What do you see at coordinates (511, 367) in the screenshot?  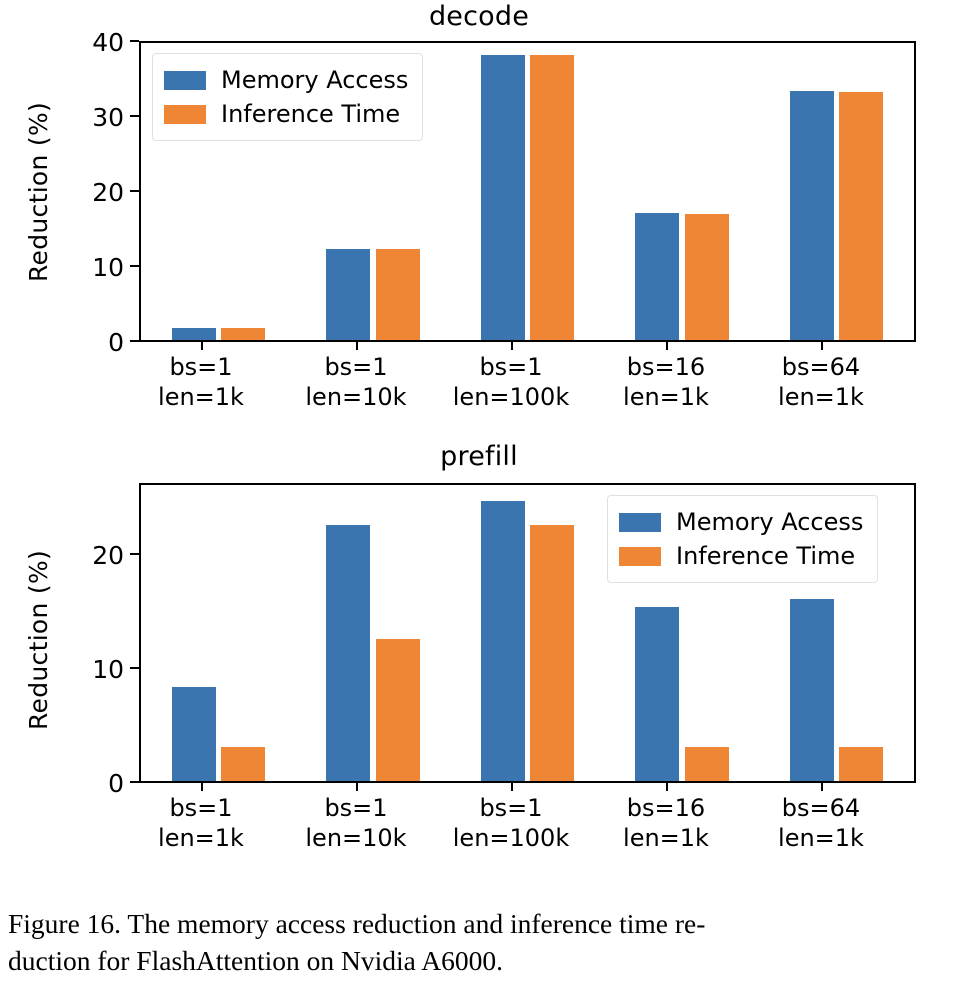 I see `x-tick-label-decode-2-line1: bs=1` at bounding box center [511, 367].